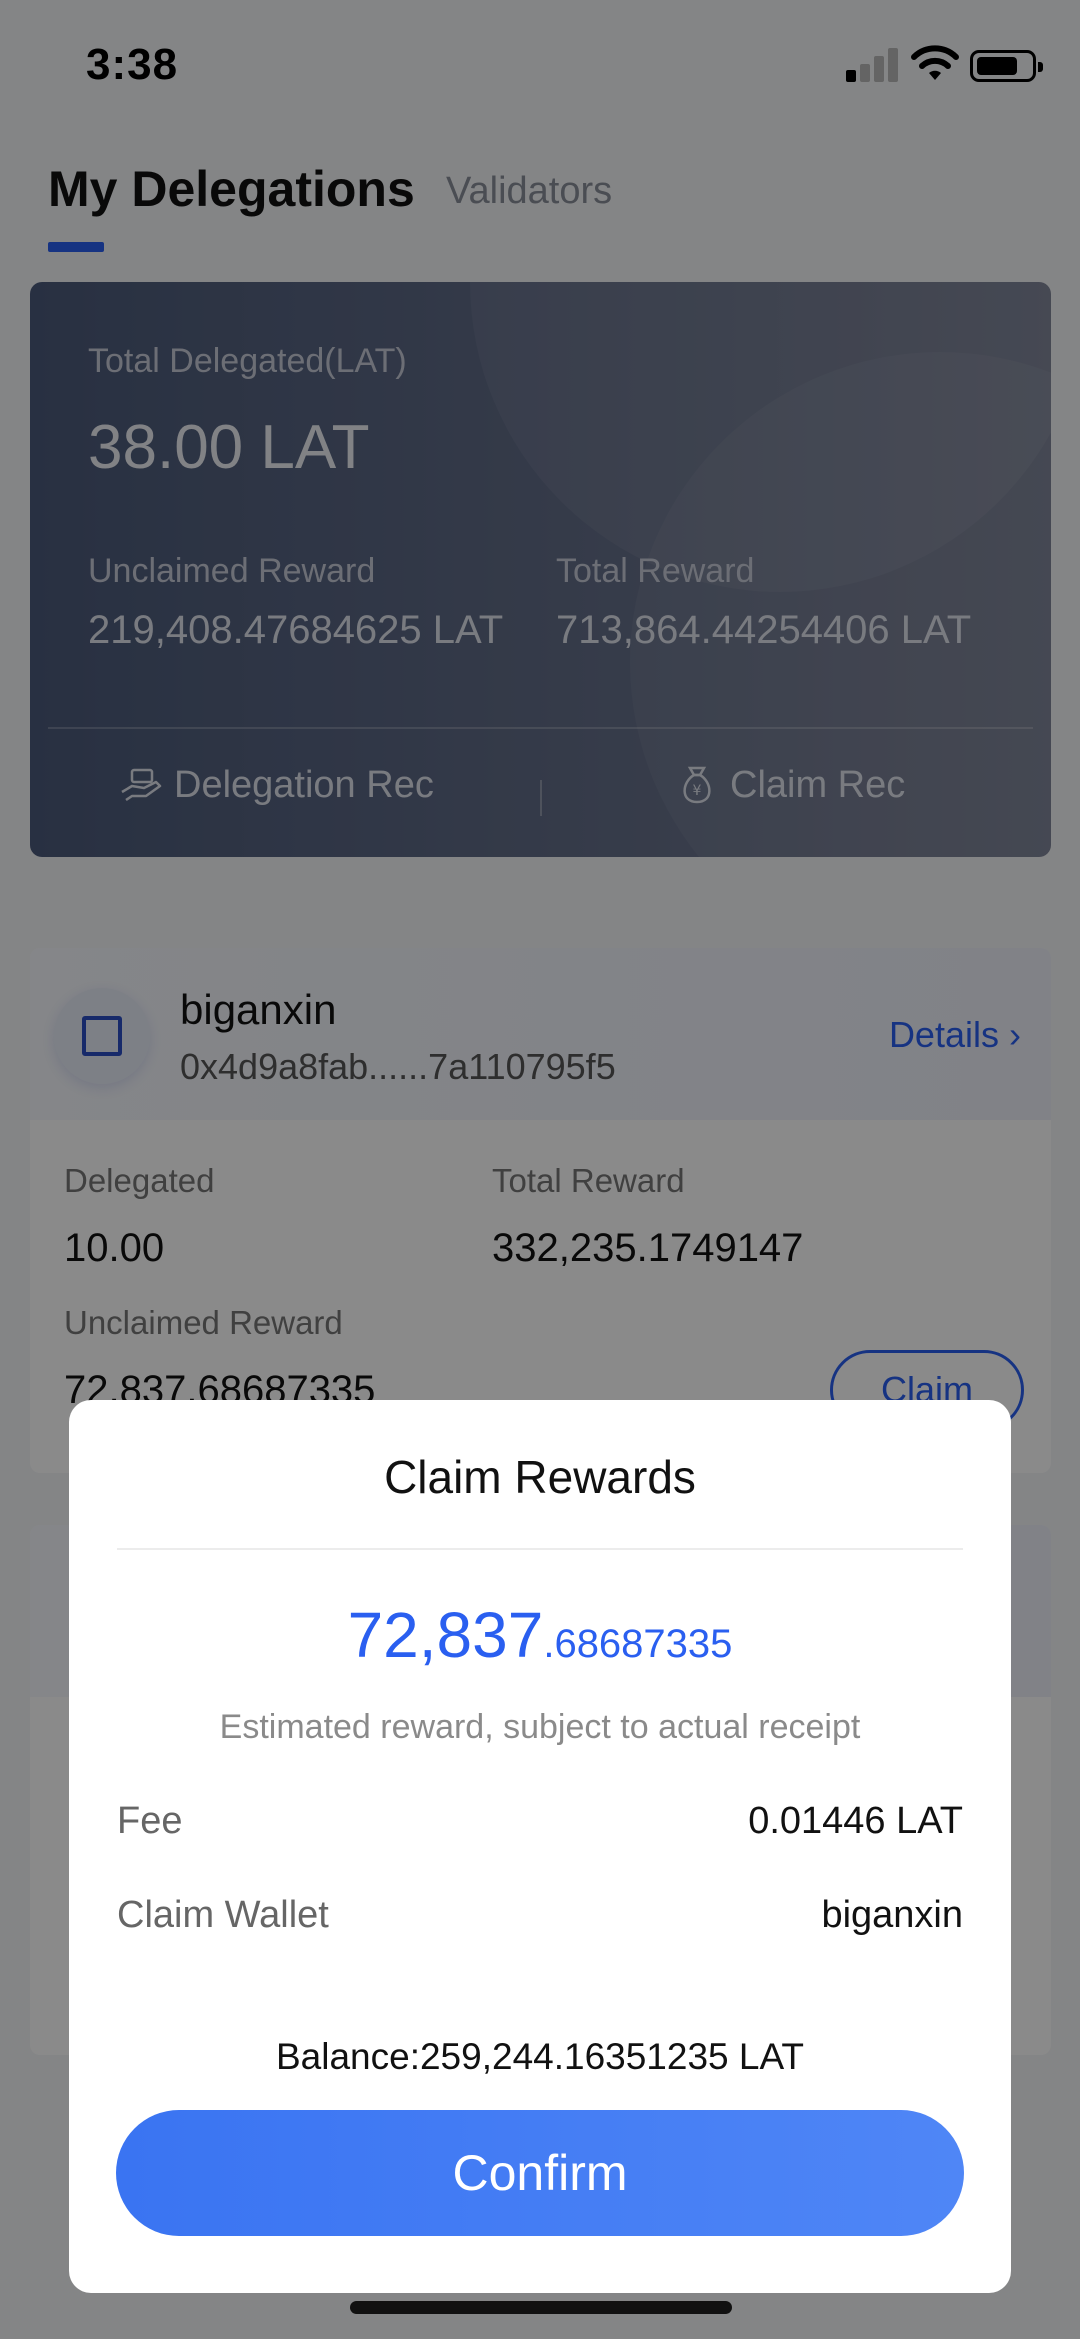 Image resolution: width=1080 pixels, height=2339 pixels. I want to click on balance-text: Balance:259,244.16351235 LAT, so click(540, 2056).